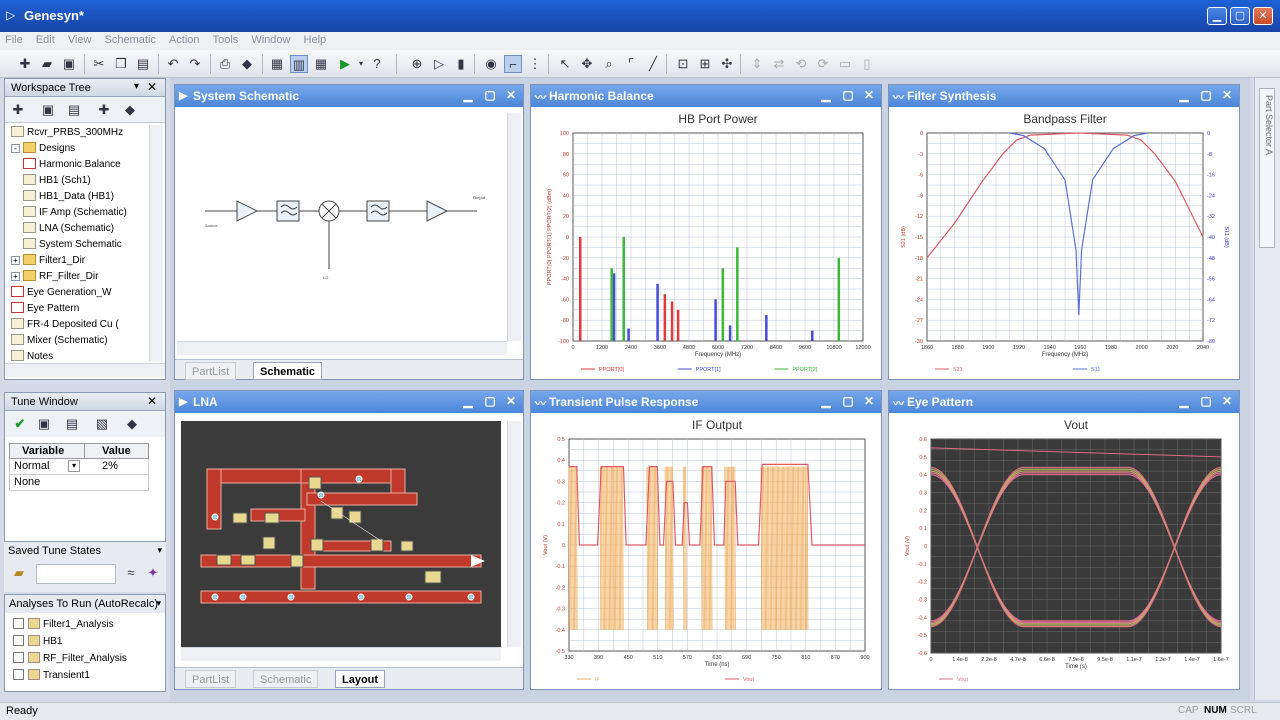 This screenshot has width=1280, height=720. What do you see at coordinates (705, 64) in the screenshot?
I see `zoom-fit-icon: ⊞` at bounding box center [705, 64].